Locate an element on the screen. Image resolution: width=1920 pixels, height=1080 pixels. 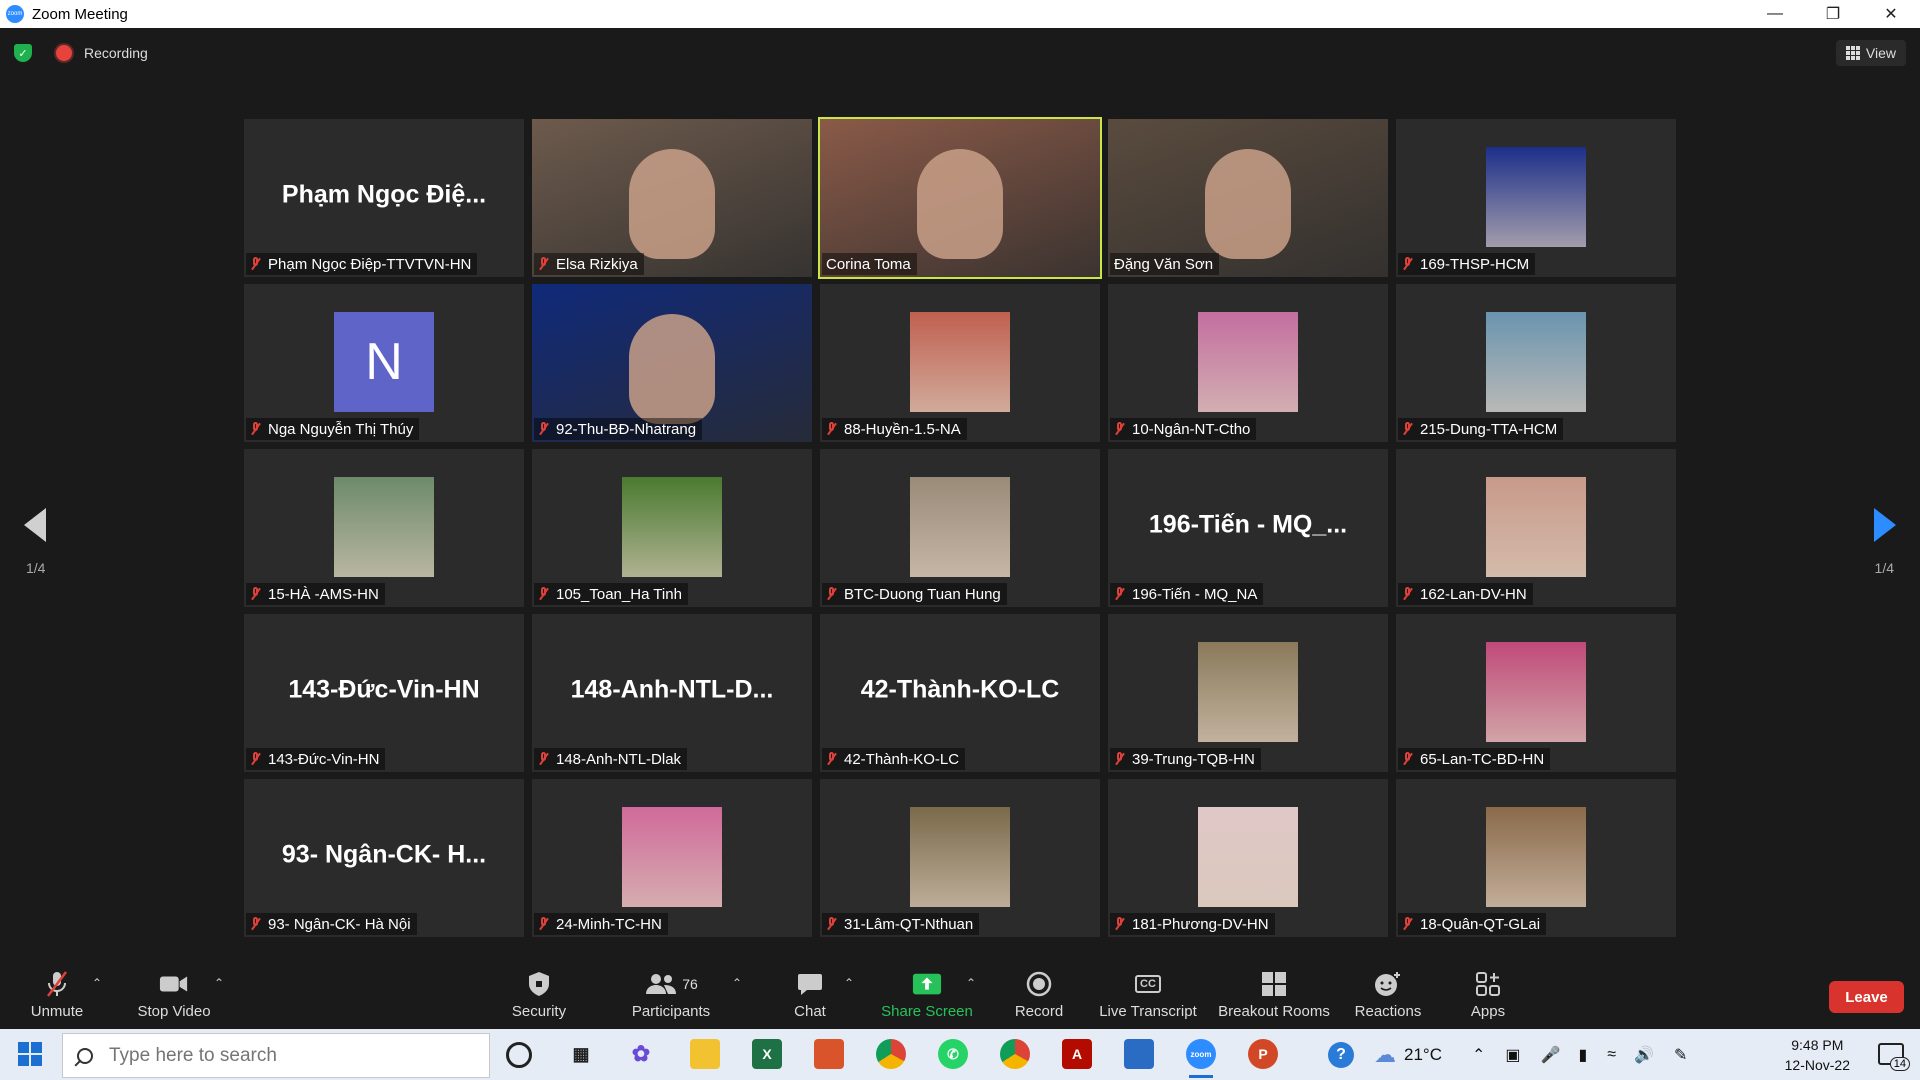
record-button: Record is located at coordinates (1039, 995).